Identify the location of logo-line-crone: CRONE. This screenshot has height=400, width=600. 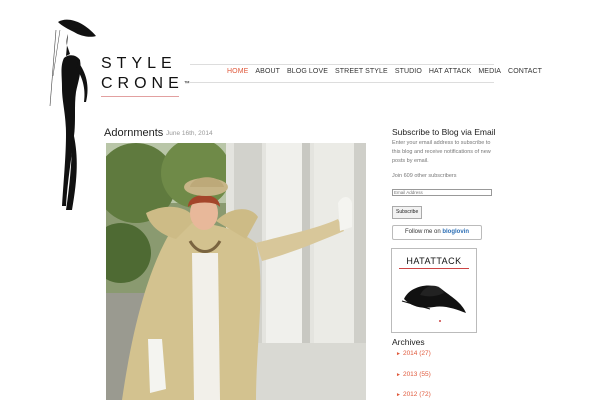
(144, 84).